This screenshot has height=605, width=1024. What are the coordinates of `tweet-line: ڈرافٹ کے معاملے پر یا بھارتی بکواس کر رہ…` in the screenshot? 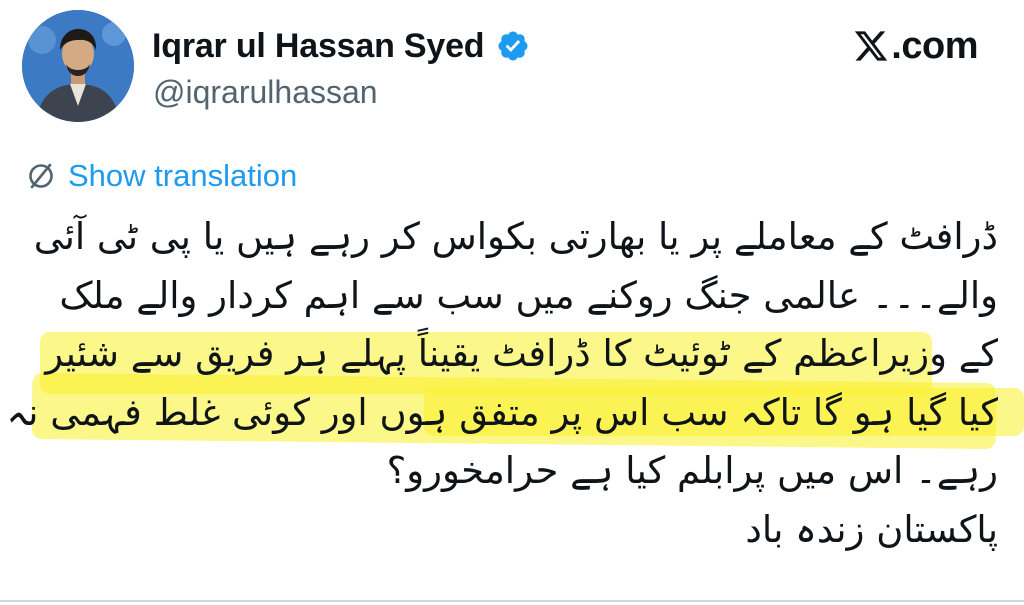 It's located at (515, 236).